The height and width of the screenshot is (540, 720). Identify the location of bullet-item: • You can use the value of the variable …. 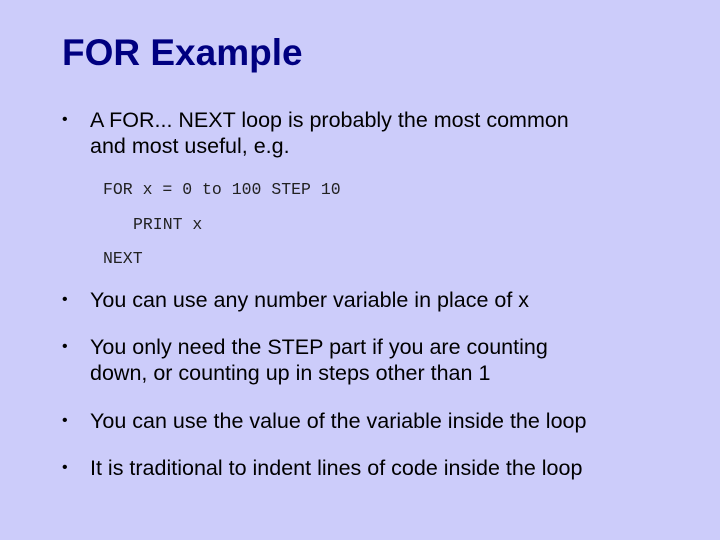
(324, 421).